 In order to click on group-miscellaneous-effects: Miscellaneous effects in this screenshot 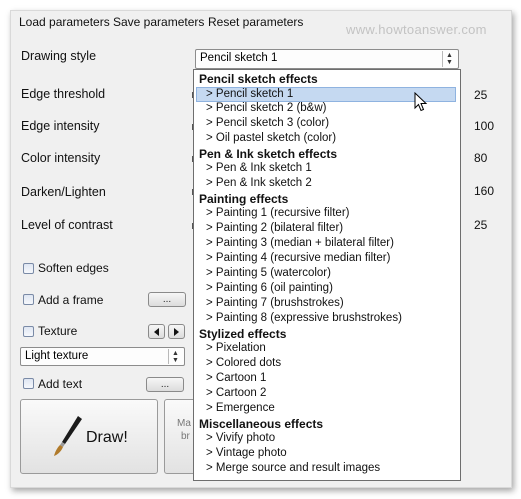, I will do `click(261, 424)`.